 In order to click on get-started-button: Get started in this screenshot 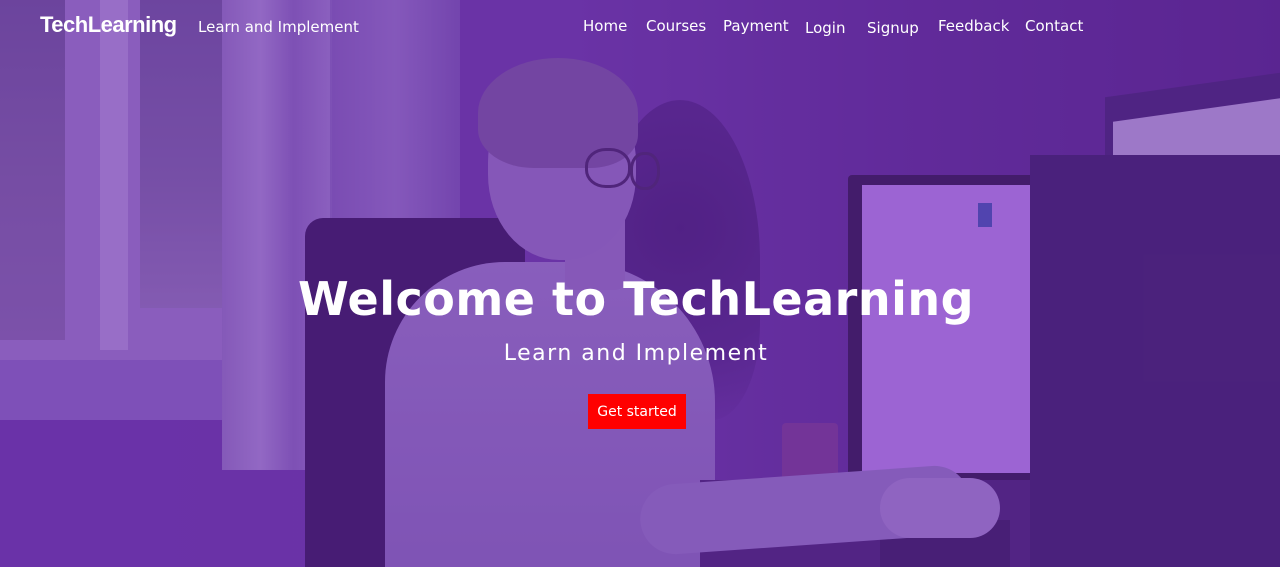, I will do `click(637, 411)`.